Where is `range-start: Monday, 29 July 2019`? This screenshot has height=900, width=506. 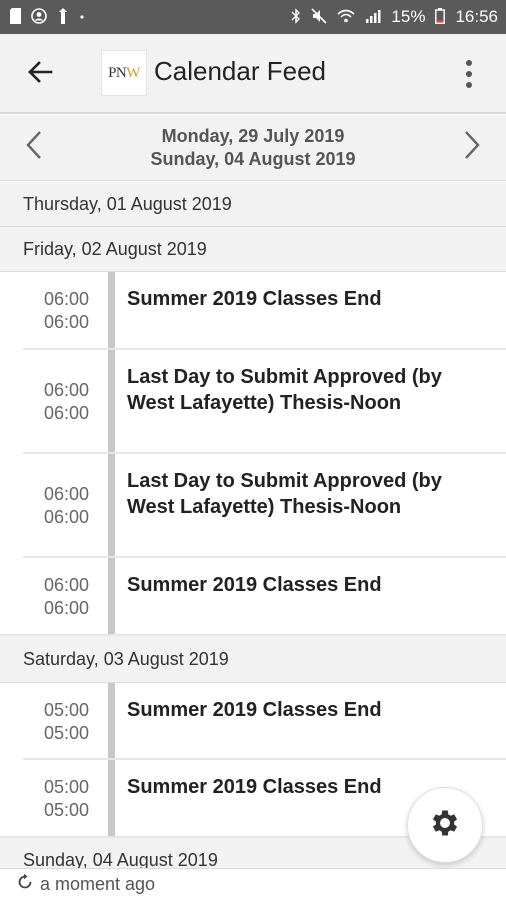 range-start: Monday, 29 July 2019 is located at coordinates (253, 136).